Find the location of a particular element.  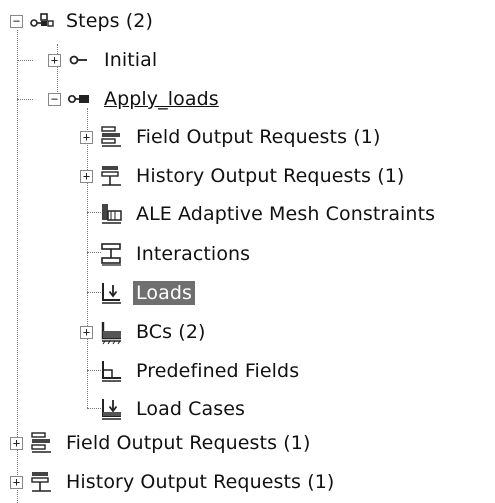

tree-node-label: BCs (2) is located at coordinates (171, 332).